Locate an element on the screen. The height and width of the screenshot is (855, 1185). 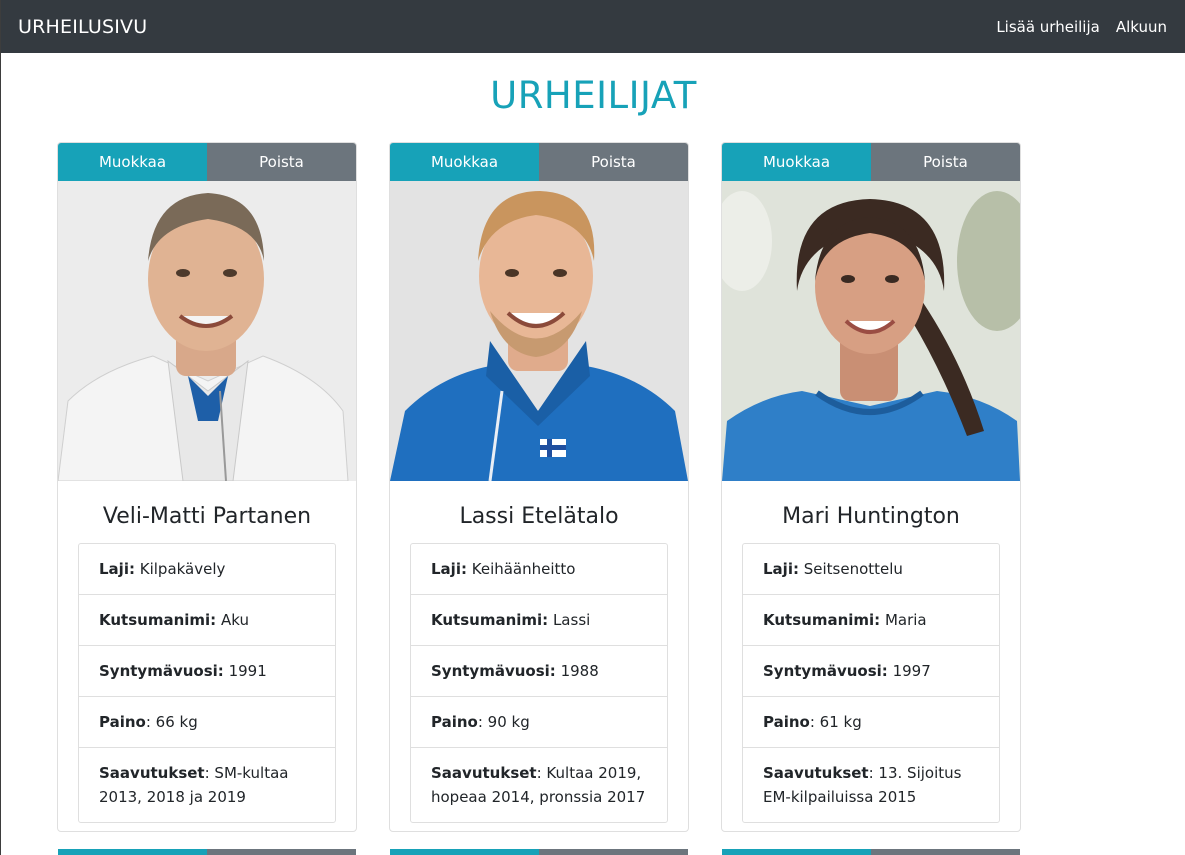
info-sport: Laji: Kilpakävely is located at coordinates (207, 569).